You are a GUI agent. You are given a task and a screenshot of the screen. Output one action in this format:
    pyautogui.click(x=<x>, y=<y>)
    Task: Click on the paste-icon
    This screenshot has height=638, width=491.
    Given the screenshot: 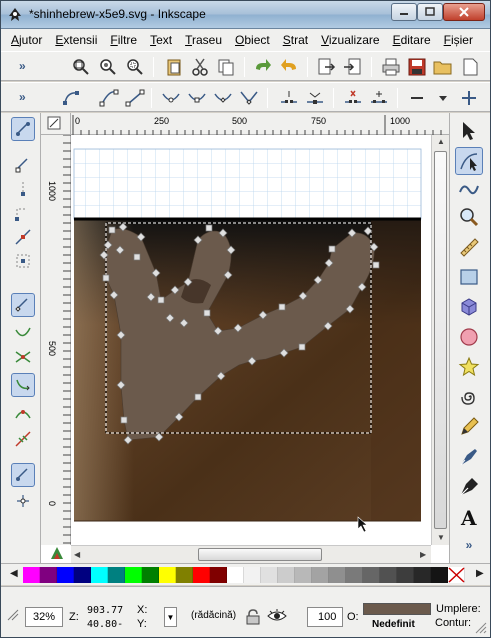 What is the action you would take?
    pyautogui.click(x=174, y=67)
    